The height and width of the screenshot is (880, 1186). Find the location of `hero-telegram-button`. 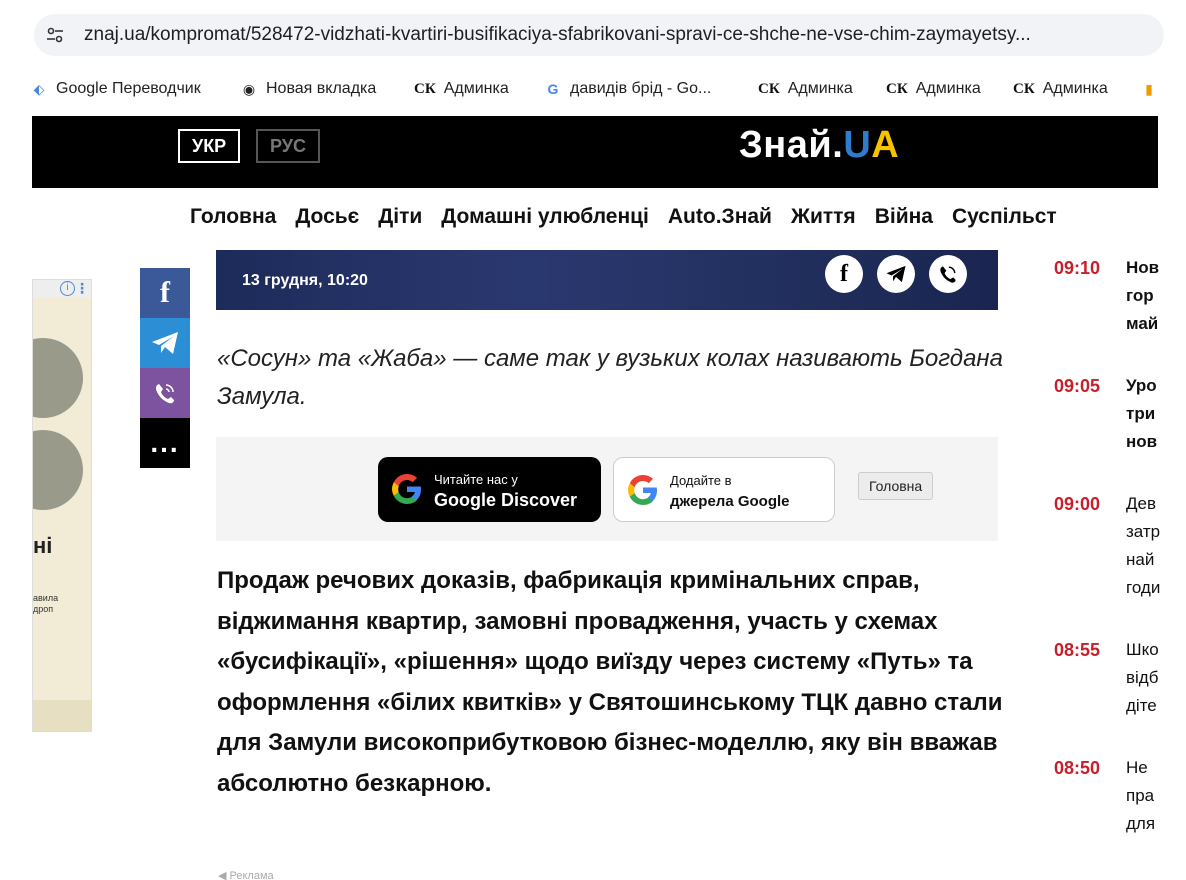

hero-telegram-button is located at coordinates (896, 274).